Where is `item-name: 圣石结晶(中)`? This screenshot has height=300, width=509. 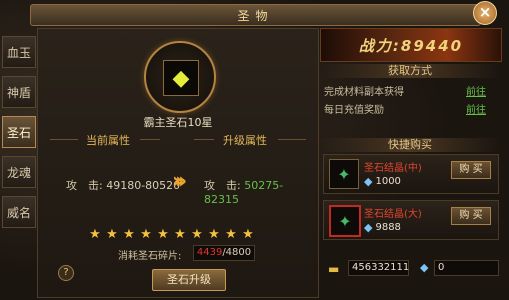
item-name: 圣石结晶(中) is located at coordinates (393, 168).